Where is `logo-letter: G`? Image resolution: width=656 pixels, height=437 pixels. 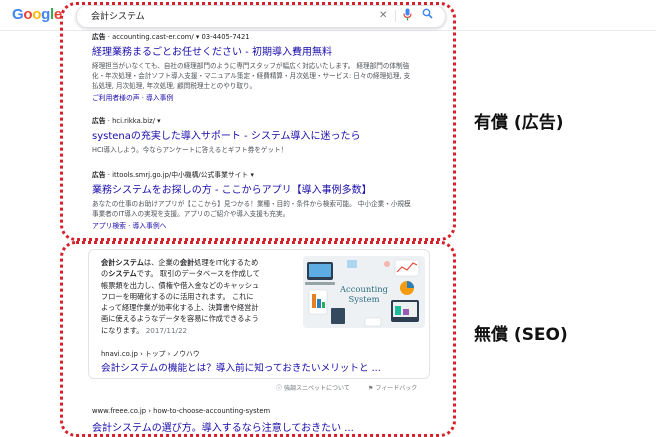 logo-letter: G is located at coordinates (18, 14).